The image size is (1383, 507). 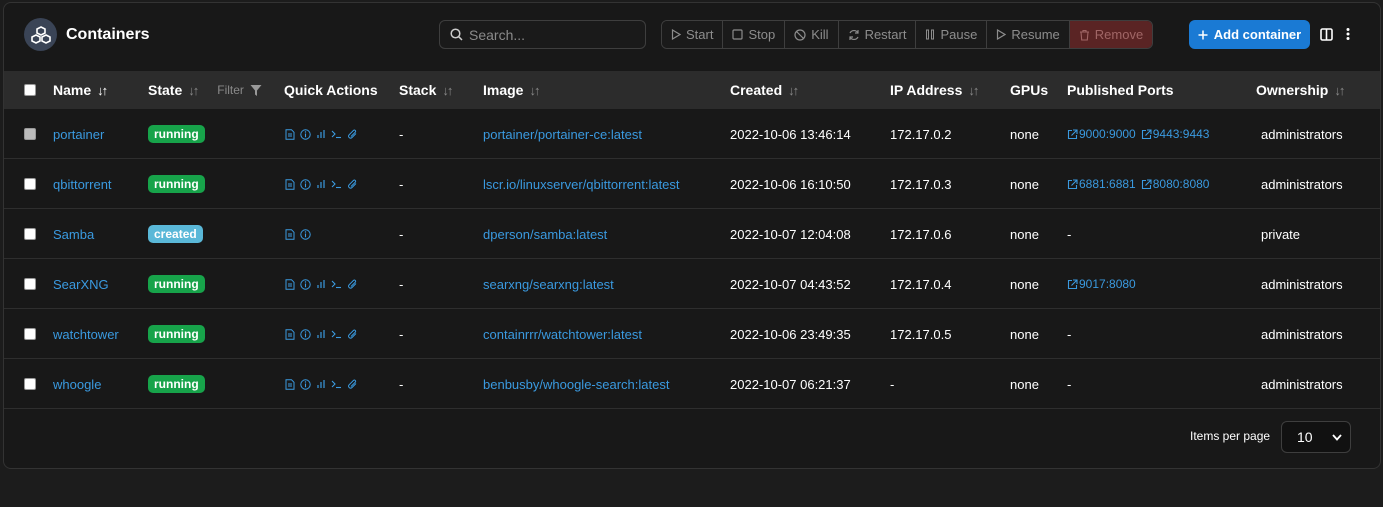 I want to click on image-link: lscr.io/linuxserver/qbittorrent:latest, so click(x=581, y=184).